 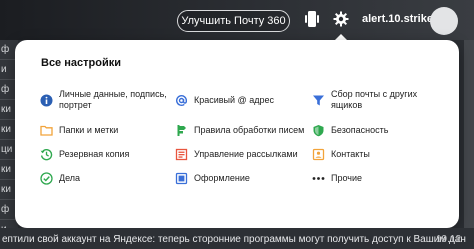 I want to click on mobile-app-button, so click(x=312, y=21).